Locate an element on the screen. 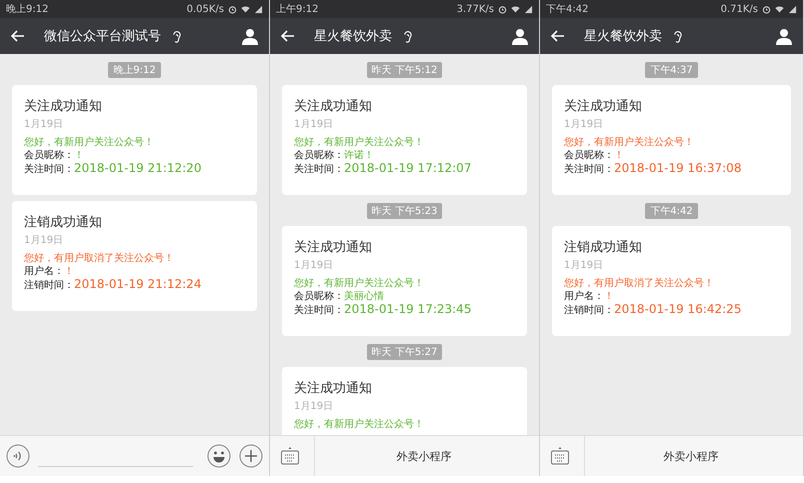 This screenshot has width=804, height=483. smiley-icon is located at coordinates (219, 456).